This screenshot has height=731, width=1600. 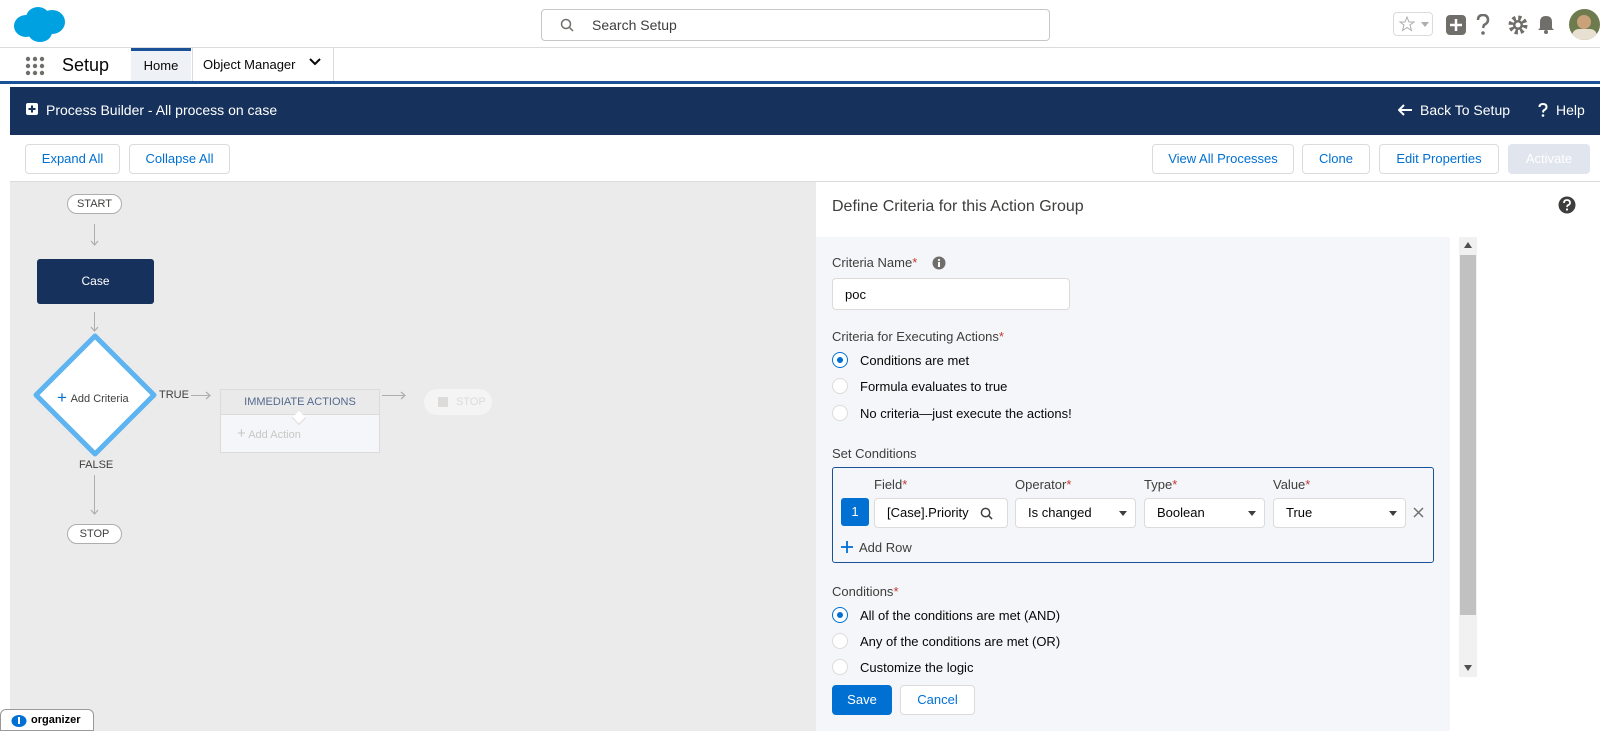 I want to click on panel-title: Define Criteria for this Action Group, so click(x=958, y=206).